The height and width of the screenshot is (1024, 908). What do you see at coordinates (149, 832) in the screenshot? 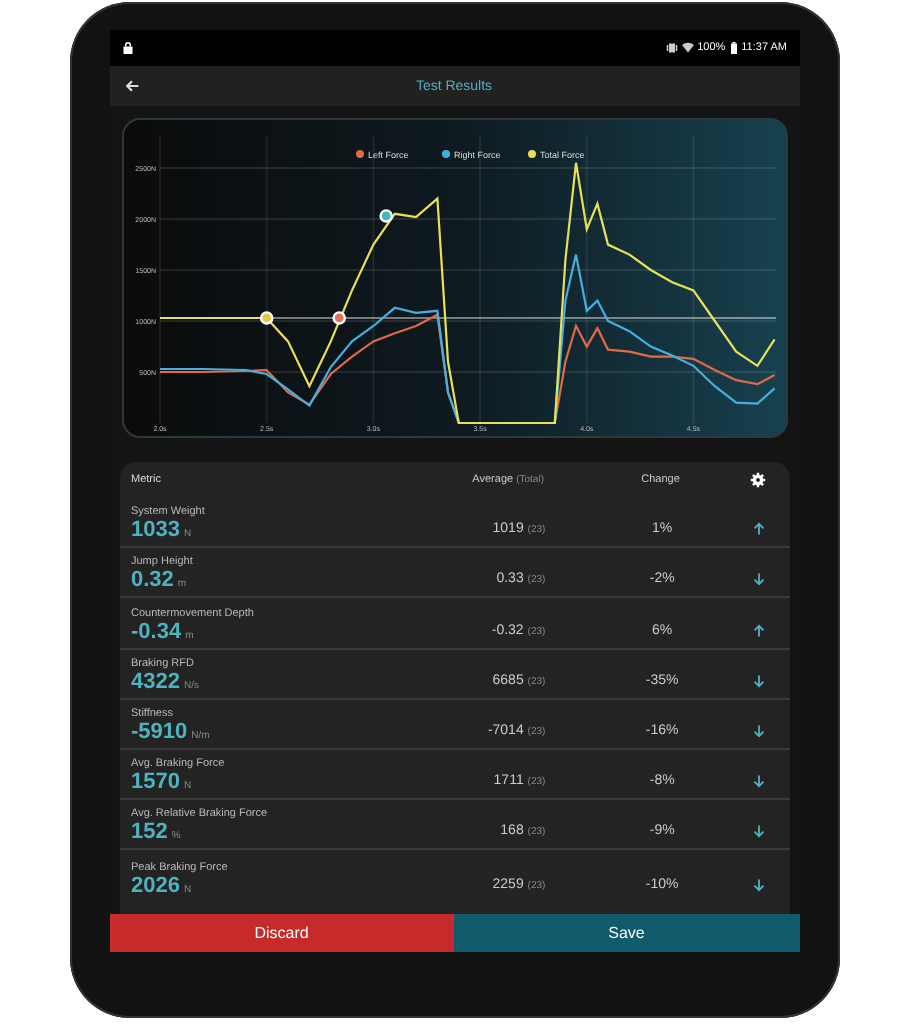
I see `metric-value: 152` at bounding box center [149, 832].